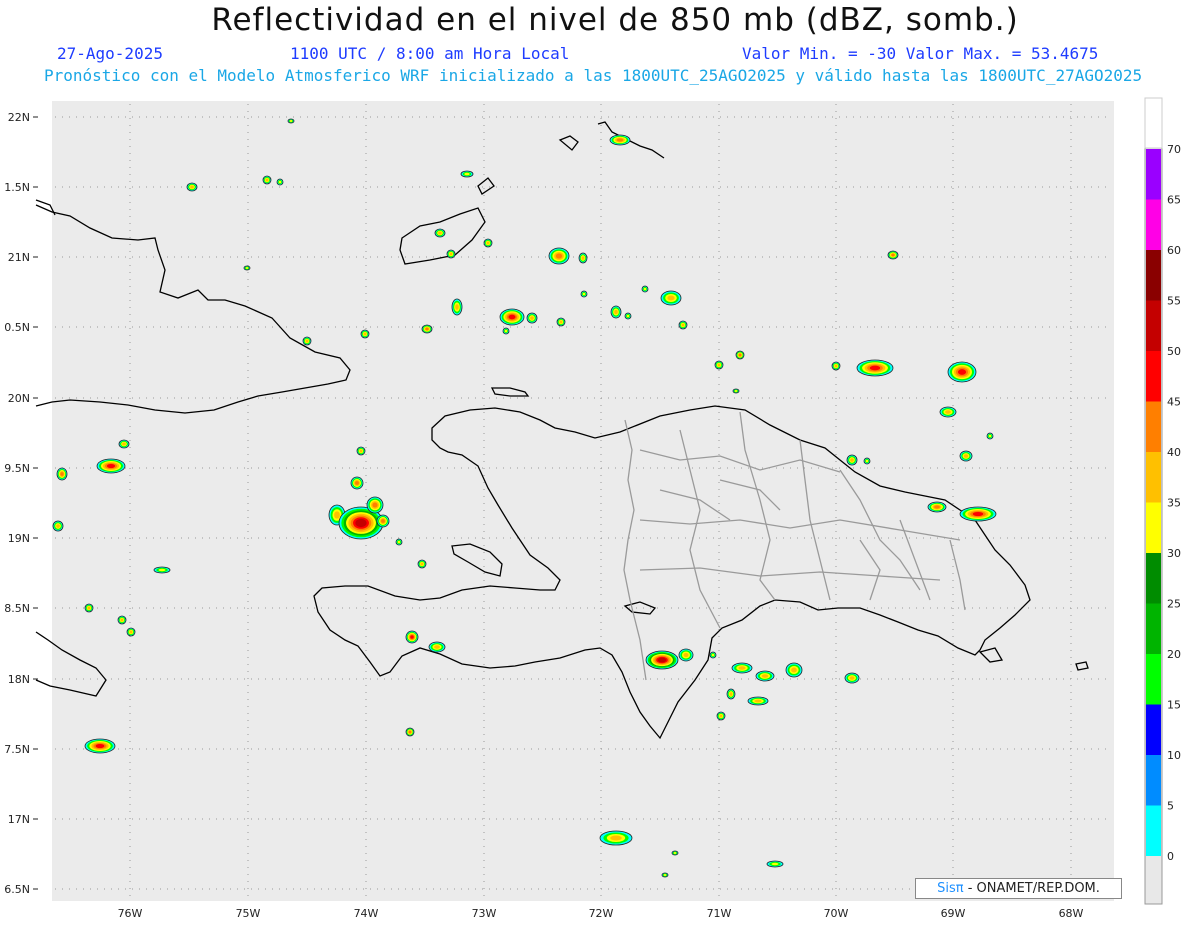 This screenshot has width=1200, height=927. Describe the element at coordinates (1174, 301) in the screenshot. I see `colorbar-label: 55` at that location.